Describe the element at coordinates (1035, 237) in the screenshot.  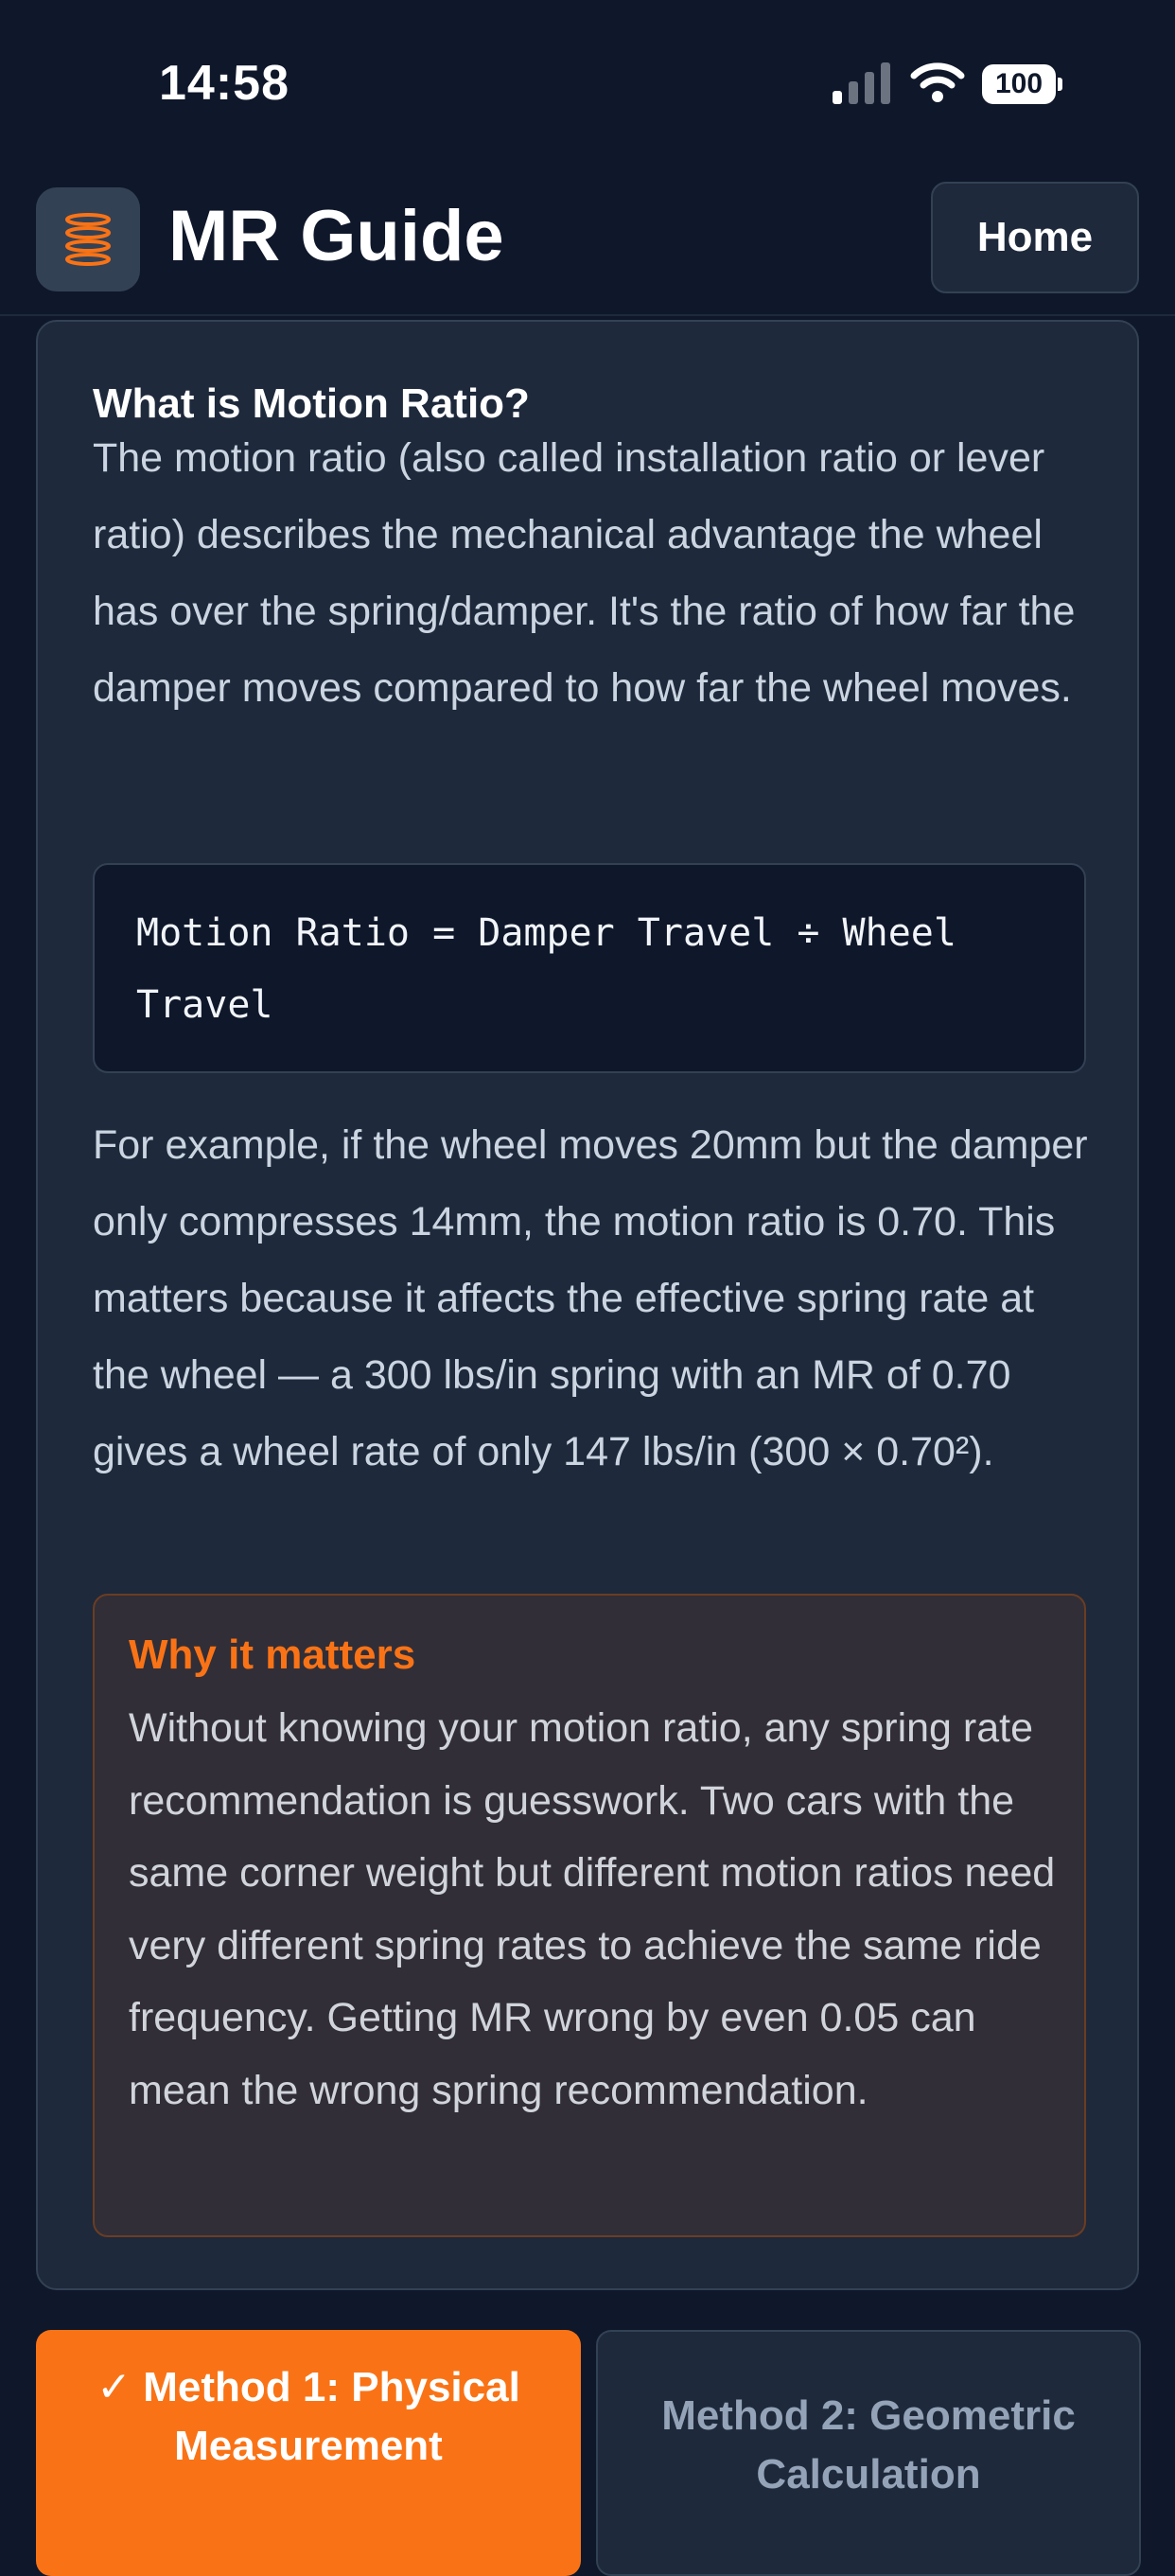
I see `home-button: Home` at that location.